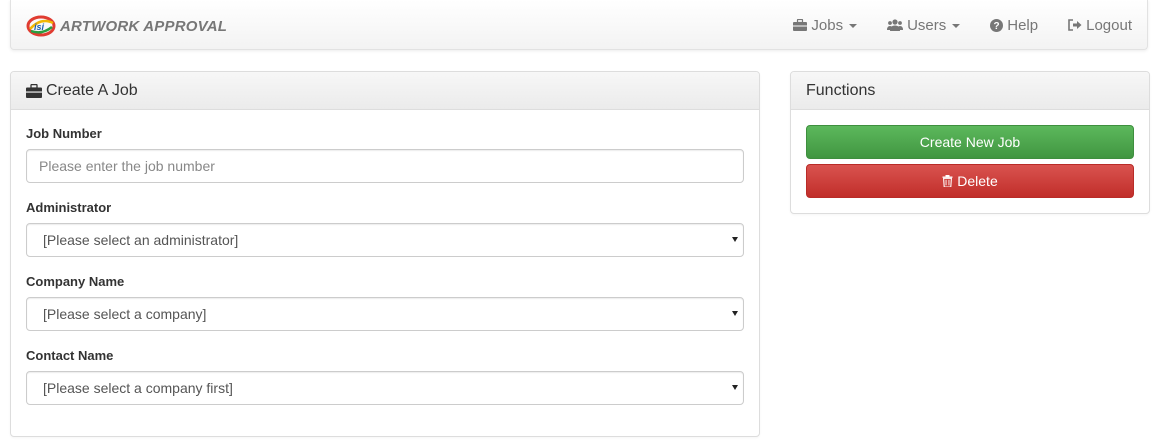 Image resolution: width=1160 pixels, height=448 pixels. I want to click on functions-panel-heading: Functions, so click(970, 91).